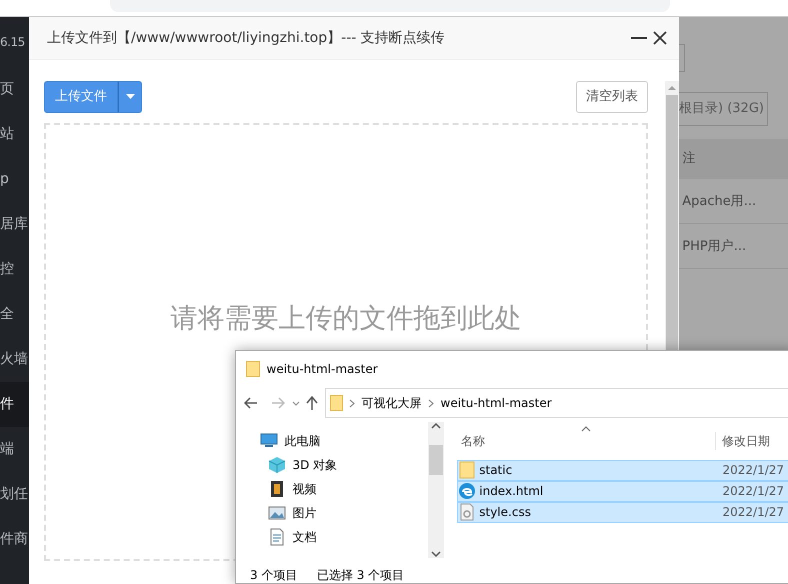 This screenshot has height=584, width=788. What do you see at coordinates (14, 89) in the screenshot?
I see `sidebar-item: 页` at bounding box center [14, 89].